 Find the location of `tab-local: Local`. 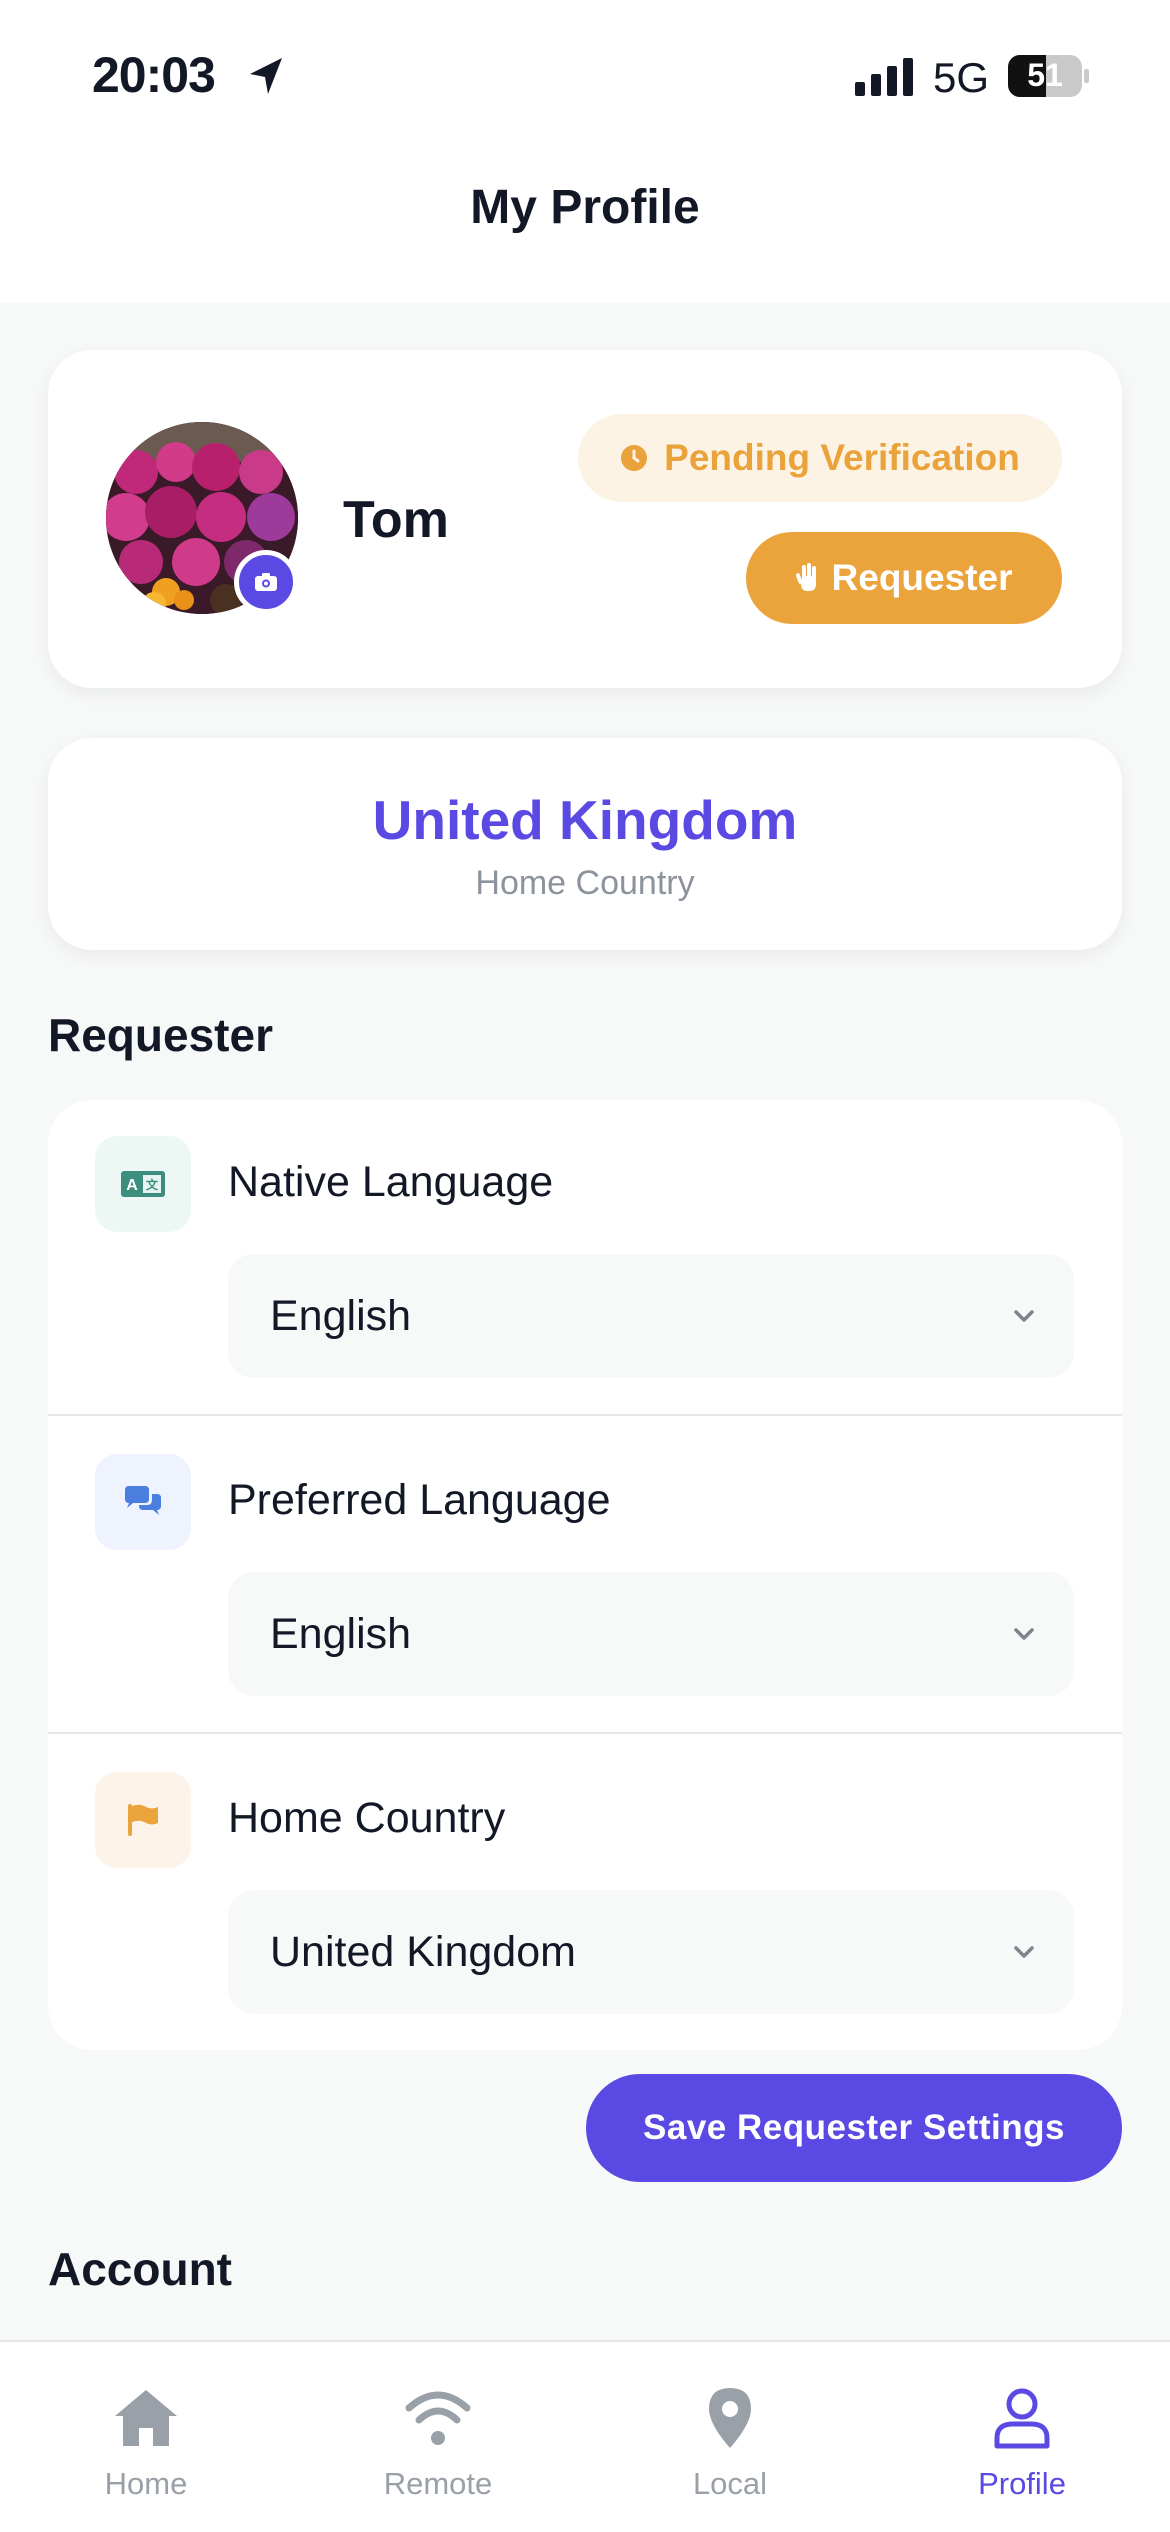

tab-local: Local is located at coordinates (730, 2437).